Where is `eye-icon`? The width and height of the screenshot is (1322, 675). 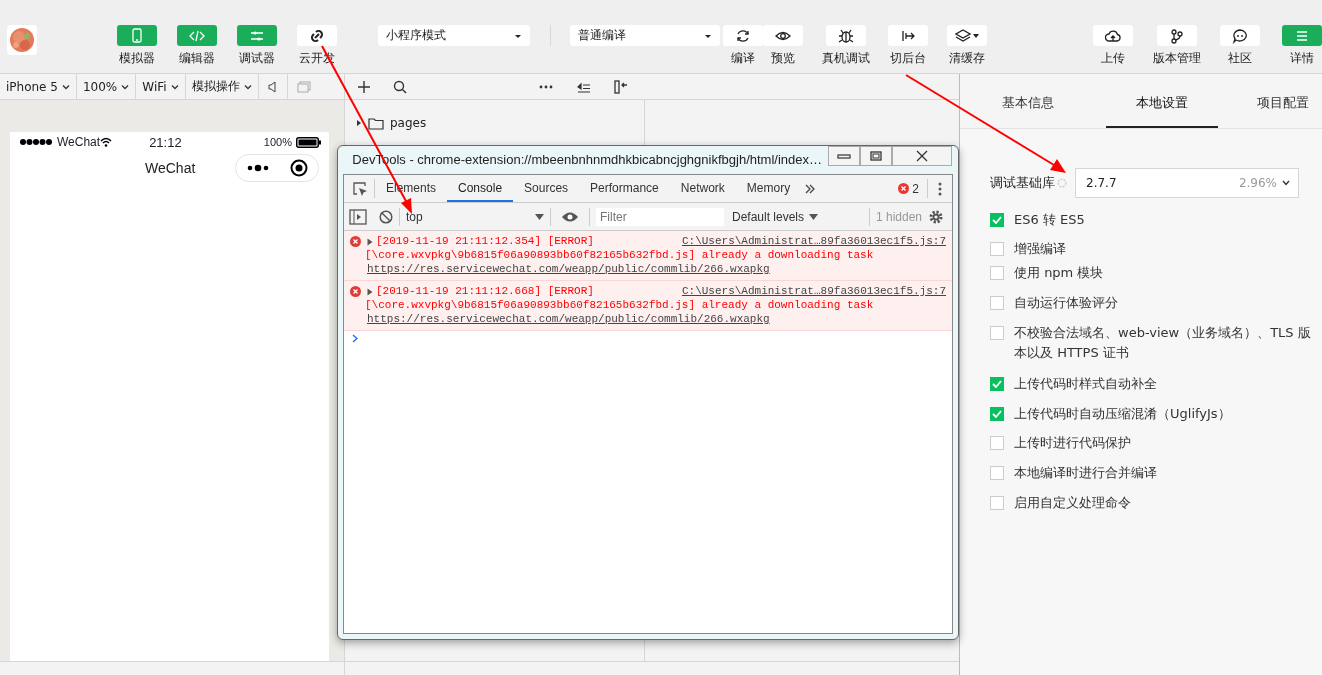
eye-icon is located at coordinates (570, 216).